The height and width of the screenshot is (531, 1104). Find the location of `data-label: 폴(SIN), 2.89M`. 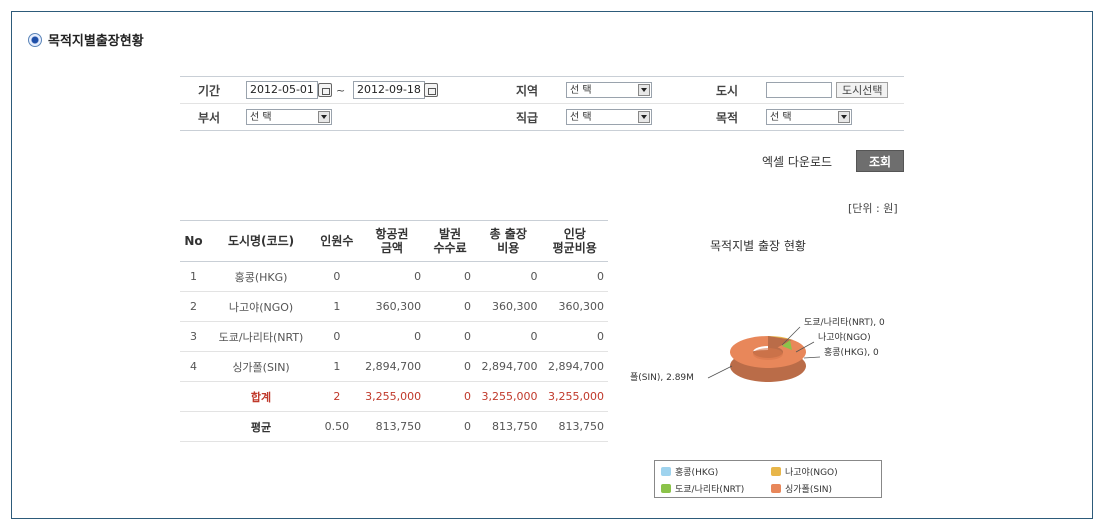

data-label: 폴(SIN), 2.89M is located at coordinates (662, 377).